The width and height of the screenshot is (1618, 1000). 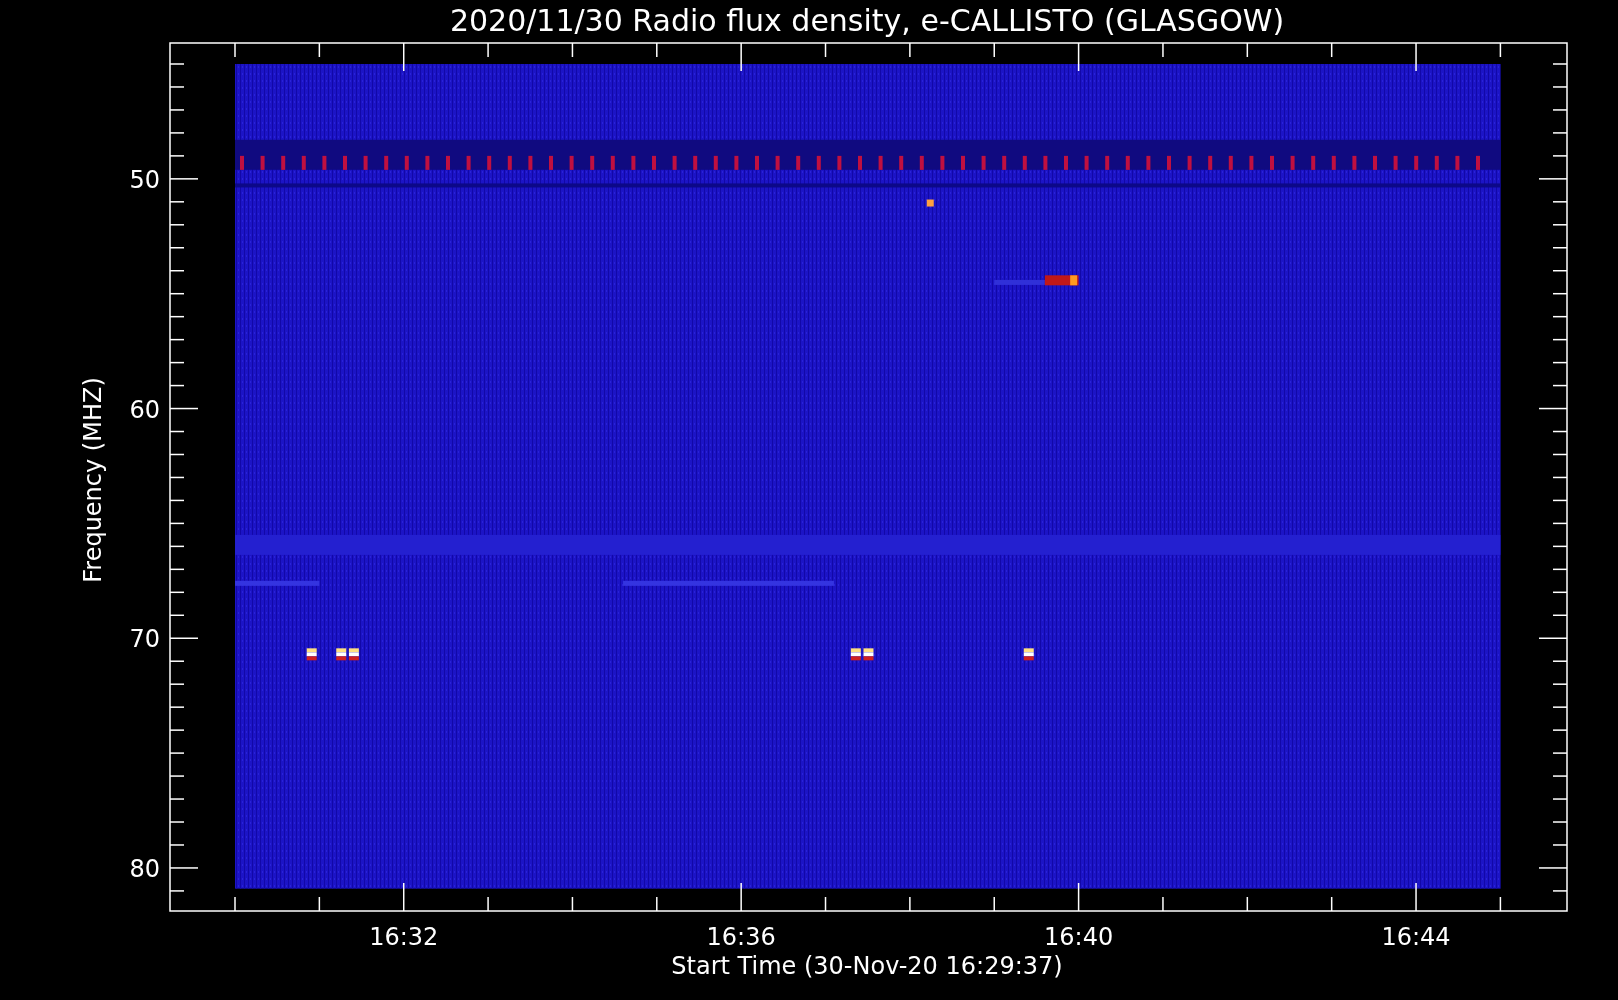 I want to click on axis-tick-label: 16:44, so click(x=1416, y=937).